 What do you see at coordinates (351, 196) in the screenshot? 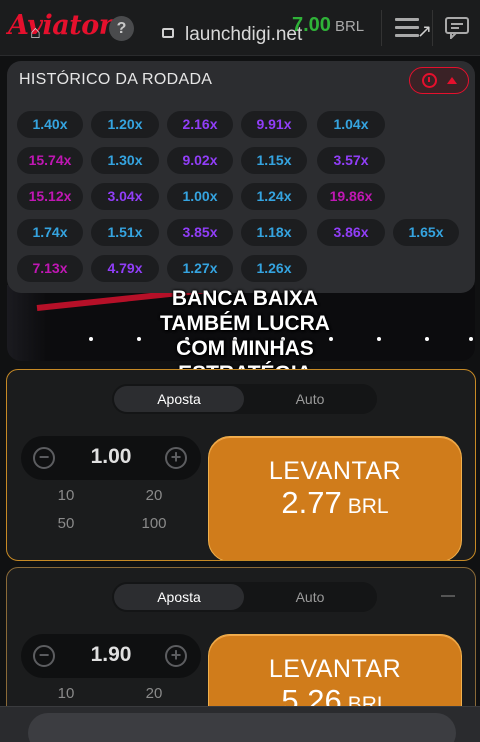
I see `multiplier-chip: 19.86x` at bounding box center [351, 196].